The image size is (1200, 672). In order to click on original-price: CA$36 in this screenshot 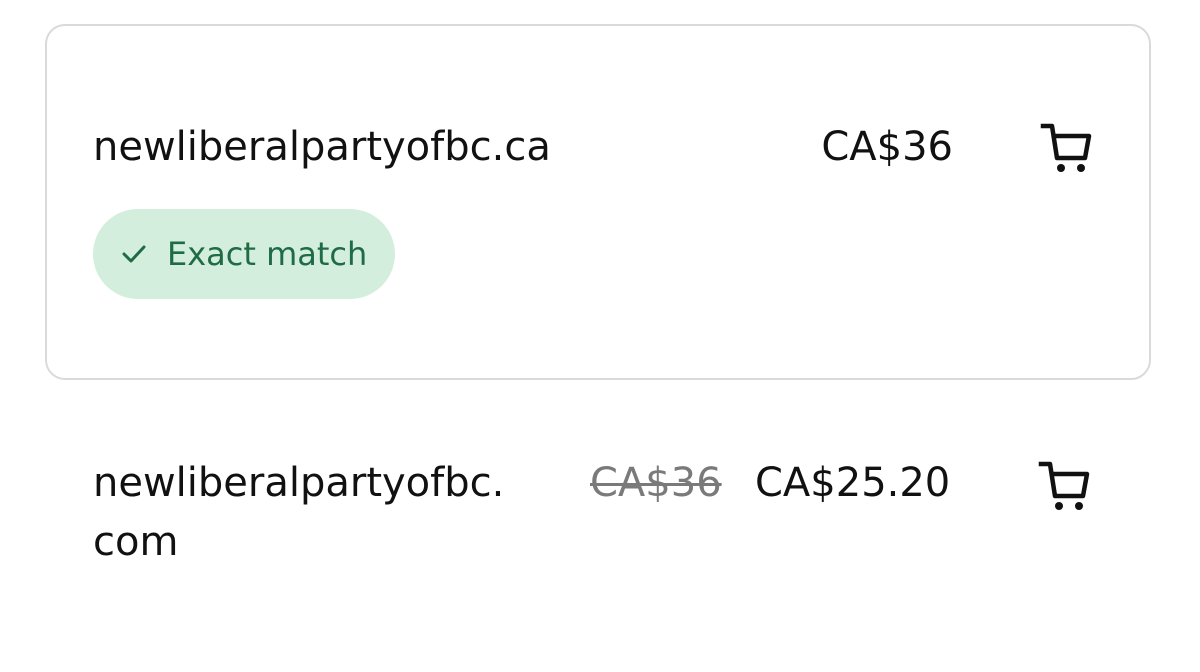, I will do `click(656, 483)`.